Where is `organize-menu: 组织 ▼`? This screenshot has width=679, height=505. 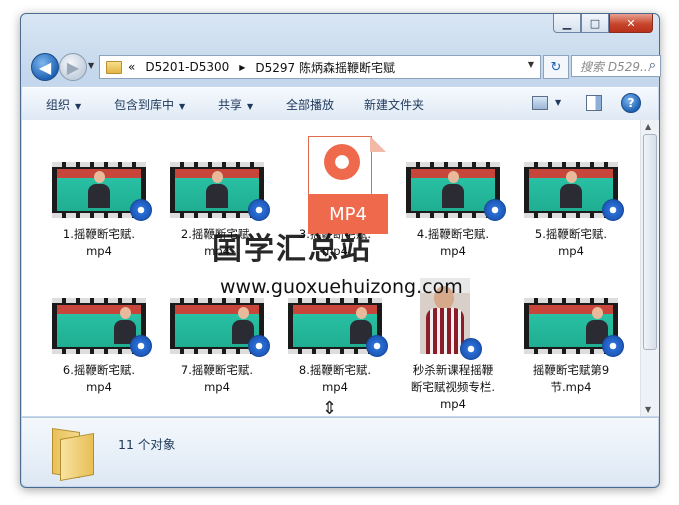
organize-menu: 组织 ▼ is located at coordinates (63, 104).